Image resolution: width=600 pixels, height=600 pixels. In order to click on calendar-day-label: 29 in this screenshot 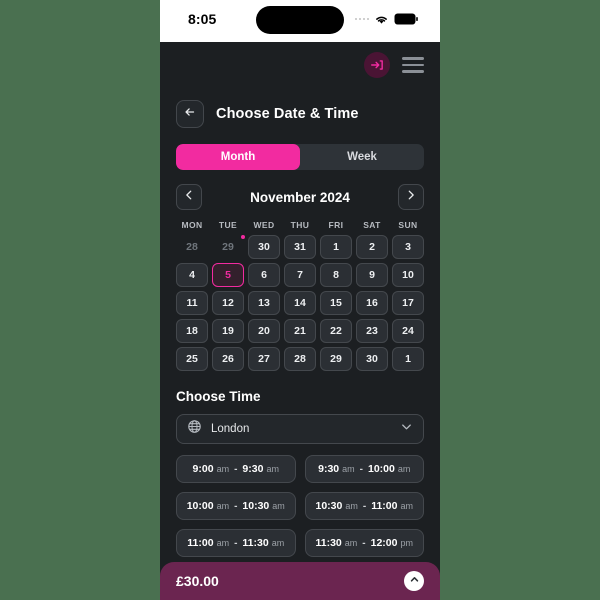, I will do `click(228, 247)`.